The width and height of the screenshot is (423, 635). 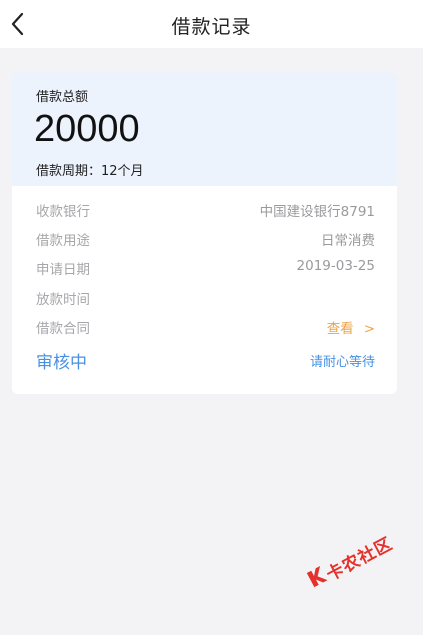 What do you see at coordinates (63, 241) in the screenshot?
I see `detail-key: 借款用途` at bounding box center [63, 241].